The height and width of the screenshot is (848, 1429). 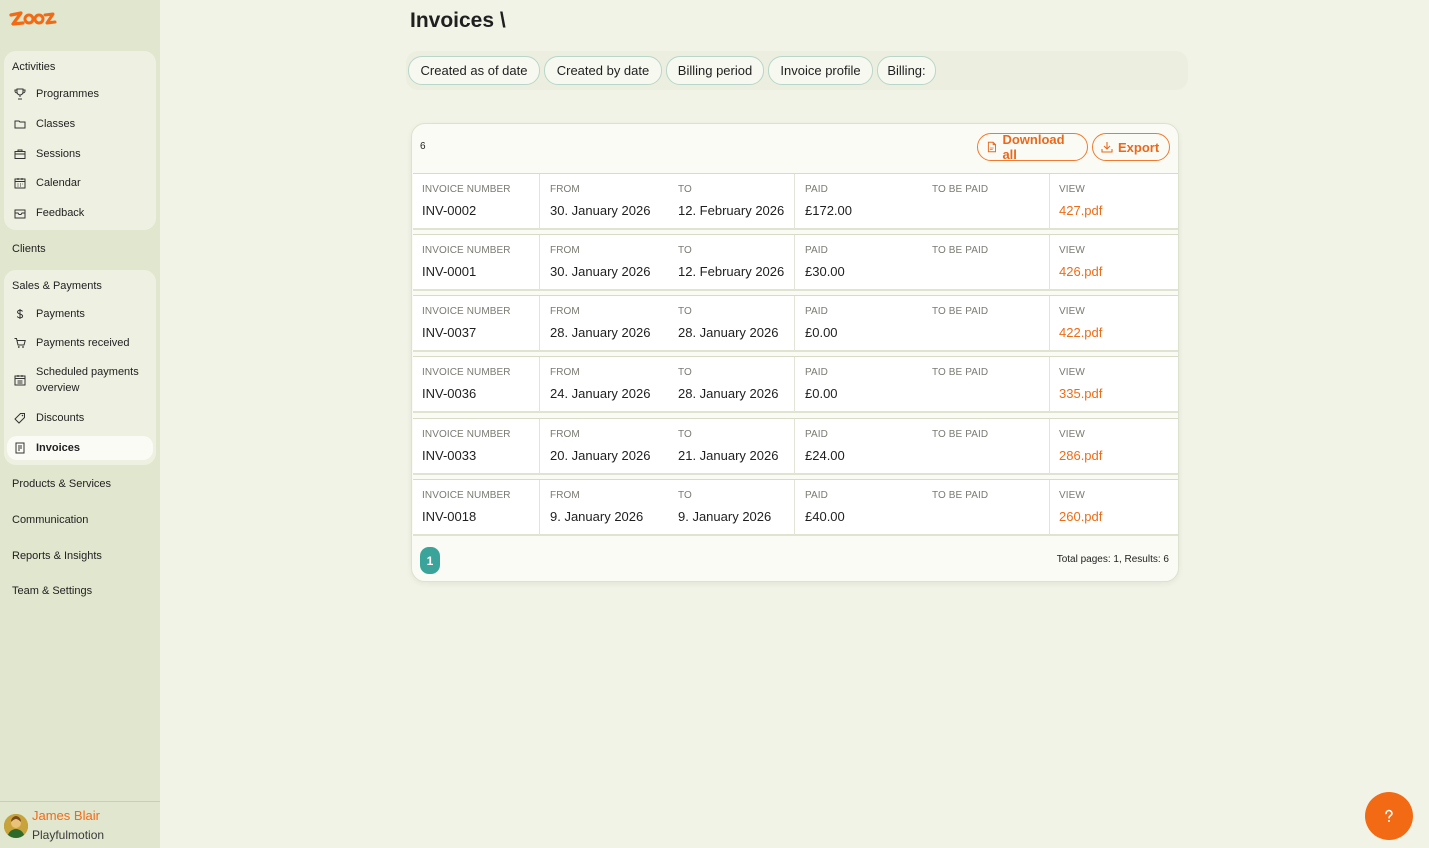 What do you see at coordinates (430, 560) in the screenshot?
I see `pagination-page-1: 1` at bounding box center [430, 560].